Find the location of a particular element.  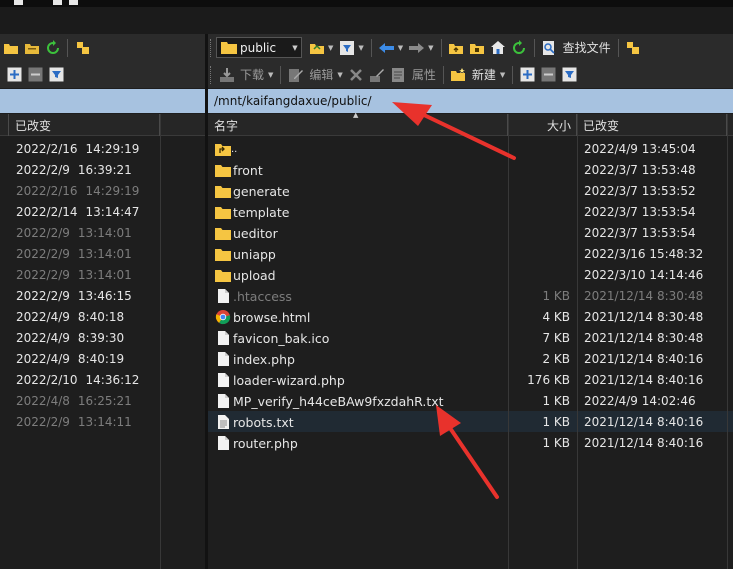

file-name-cell: favicon_bak.ico is located at coordinates (272, 338).